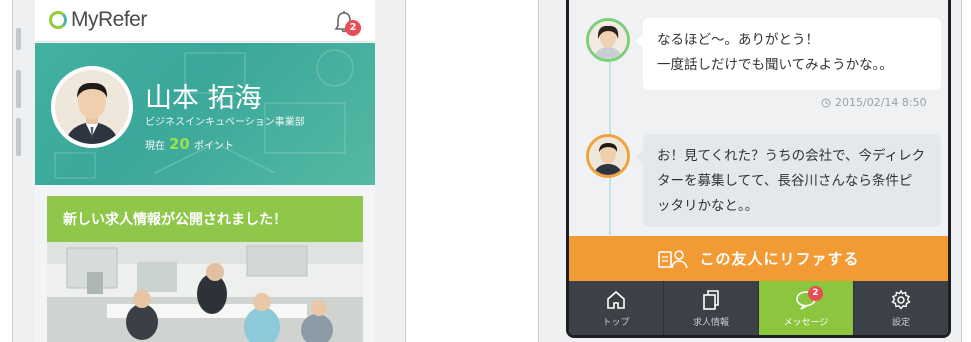  Describe the element at coordinates (203, 98) in the screenshot. I see `profile-name: 山本 拓海` at that location.